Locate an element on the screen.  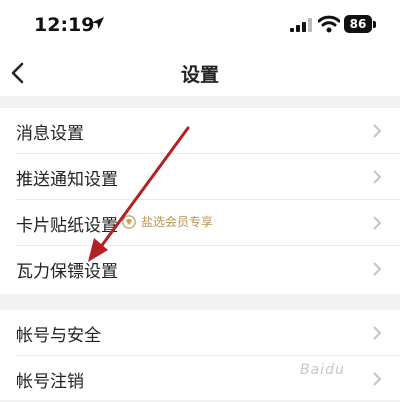
wifi-icon is located at coordinates (329, 24).